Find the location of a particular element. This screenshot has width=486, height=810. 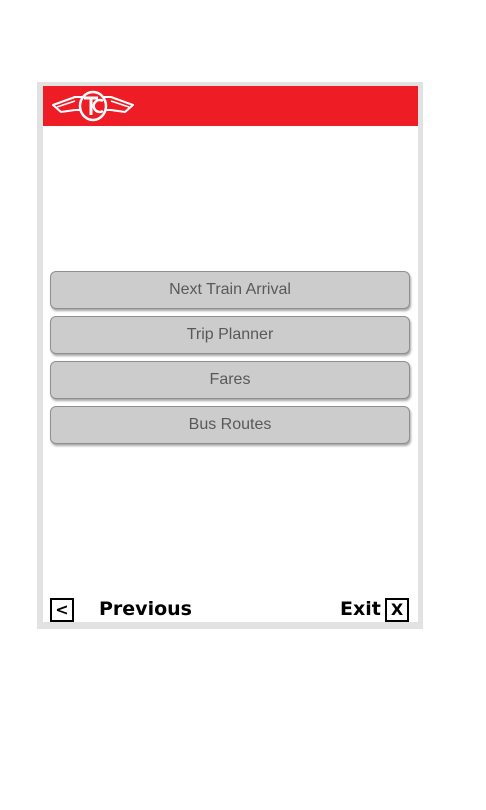

ttc-logo-icon is located at coordinates (93, 106).